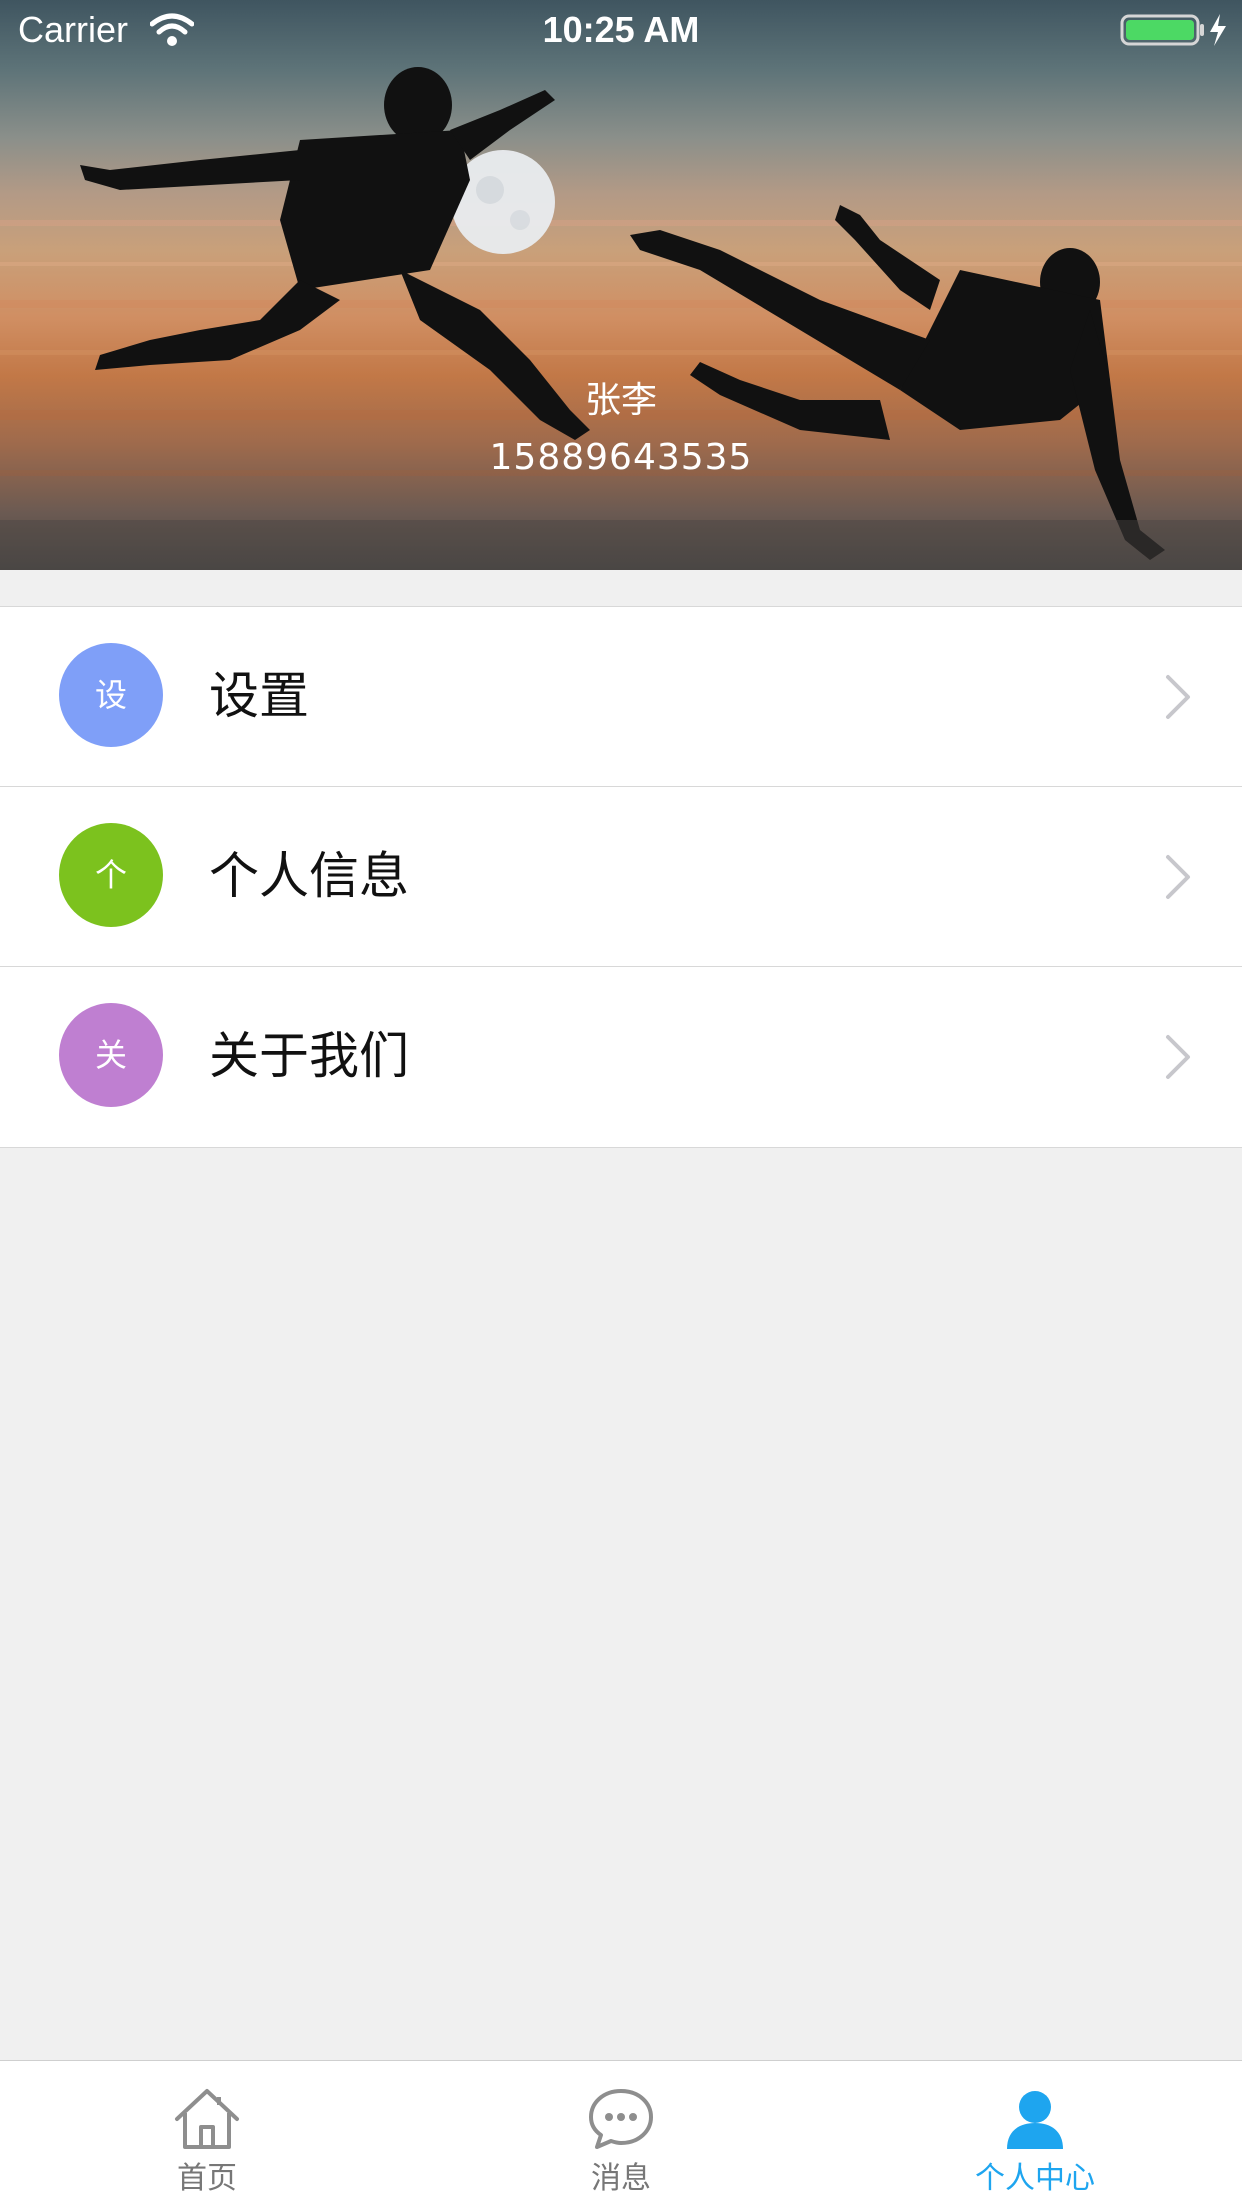 Image resolution: width=1242 pixels, height=2209 pixels. Describe the element at coordinates (309, 1056) in the screenshot. I see `menu-item-label: 关于我们` at that location.